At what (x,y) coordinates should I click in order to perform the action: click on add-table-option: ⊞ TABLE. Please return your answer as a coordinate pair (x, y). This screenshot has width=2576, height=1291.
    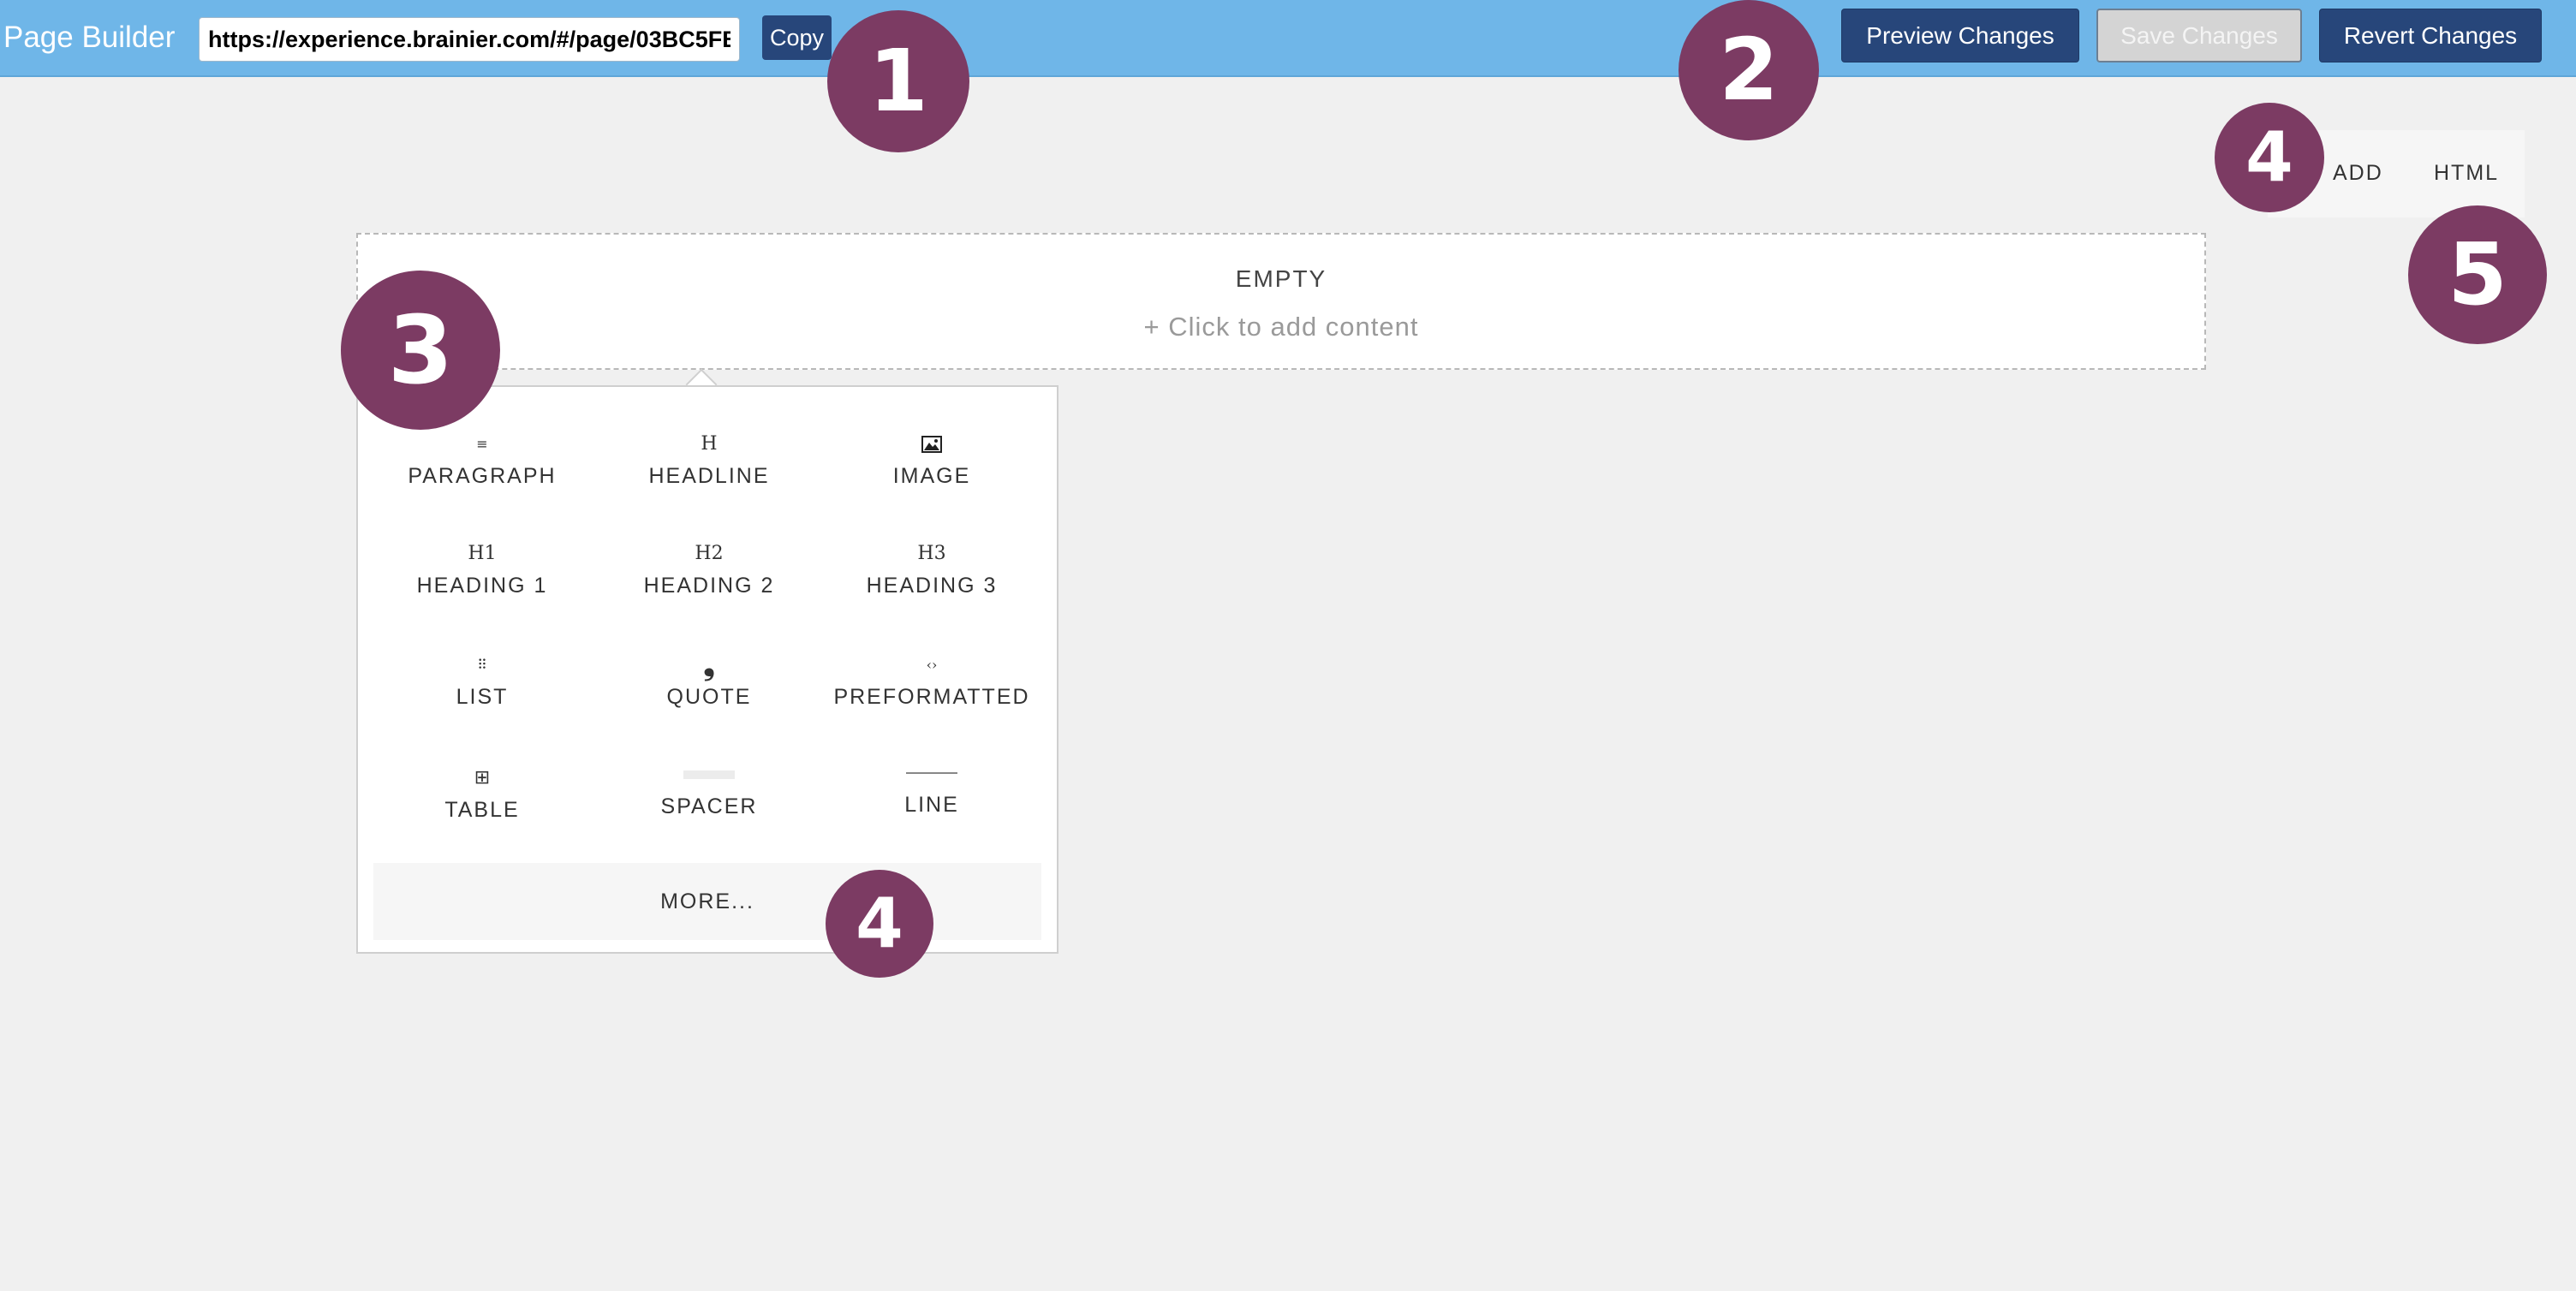
    Looking at the image, I should click on (482, 808).